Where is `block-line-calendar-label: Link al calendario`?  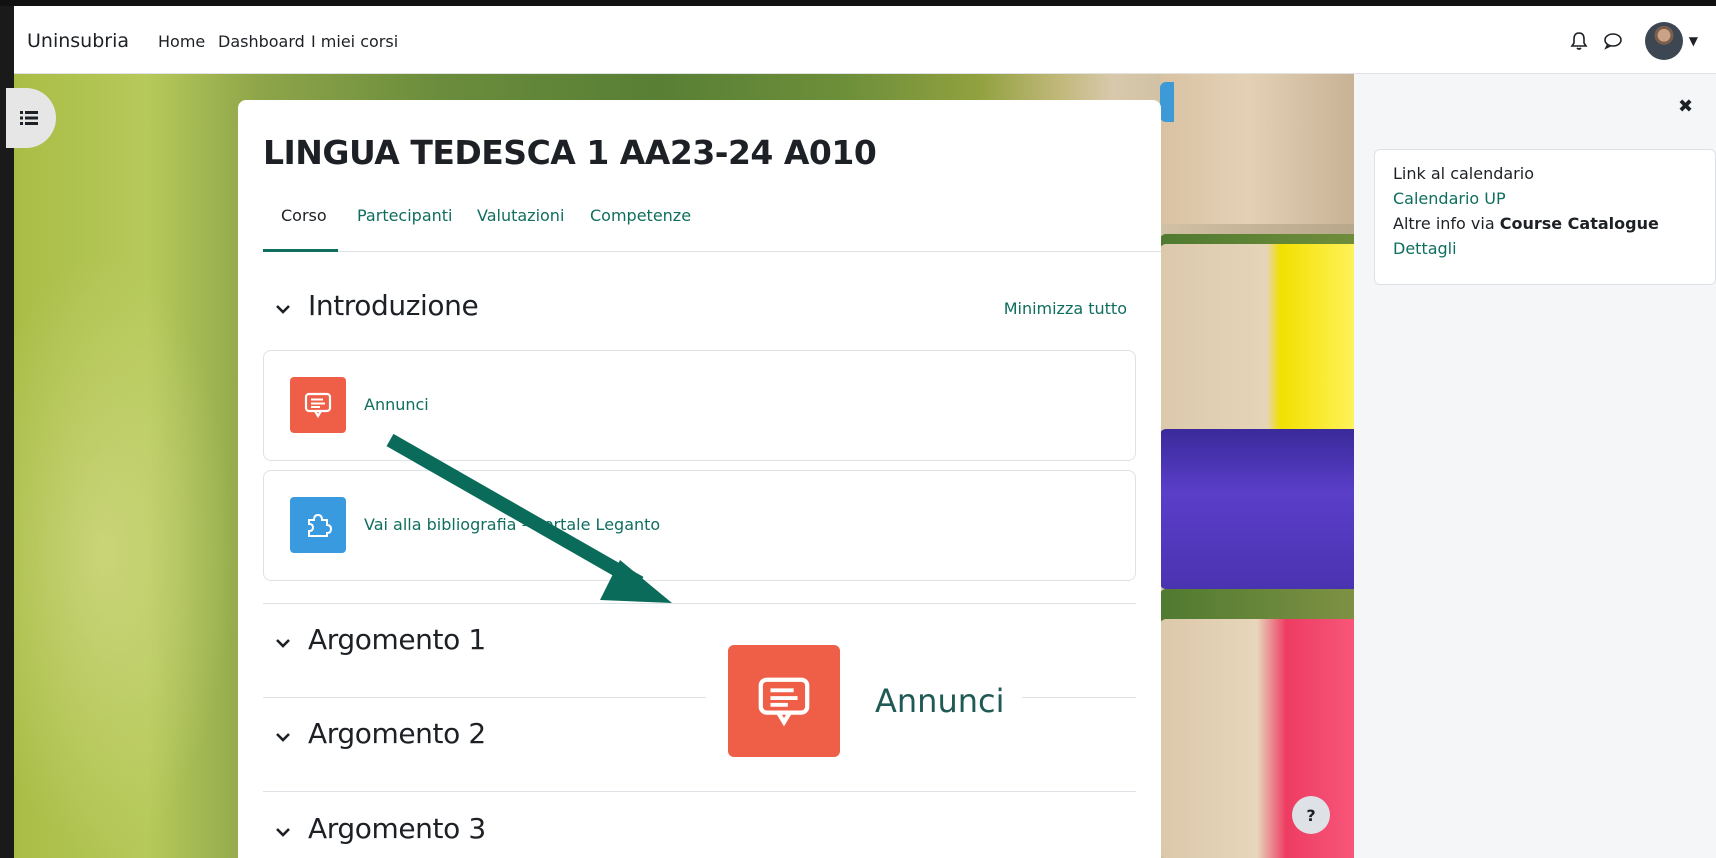 block-line-calendar-label: Link al calendario is located at coordinates (1463, 173).